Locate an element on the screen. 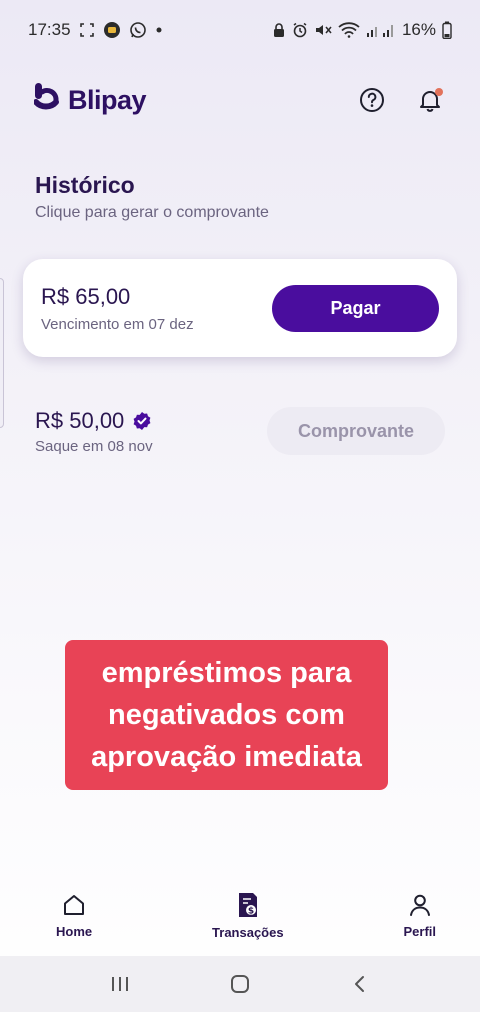 This screenshot has width=480, height=1012. blipay-logo-icon is located at coordinates (46, 100).